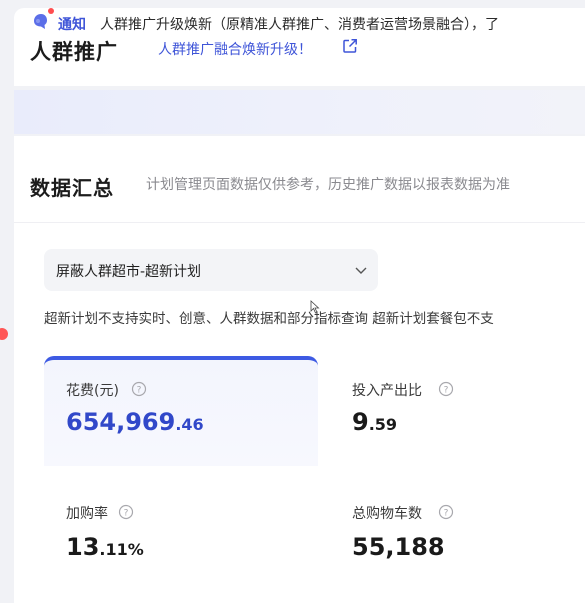 The image size is (585, 603). I want to click on section-title: 数据汇总, so click(72, 188).